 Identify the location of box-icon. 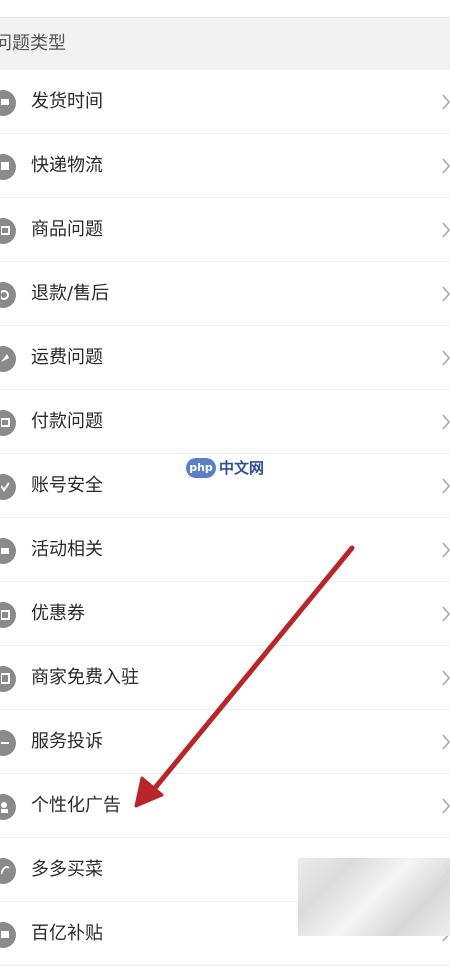
(8, 231).